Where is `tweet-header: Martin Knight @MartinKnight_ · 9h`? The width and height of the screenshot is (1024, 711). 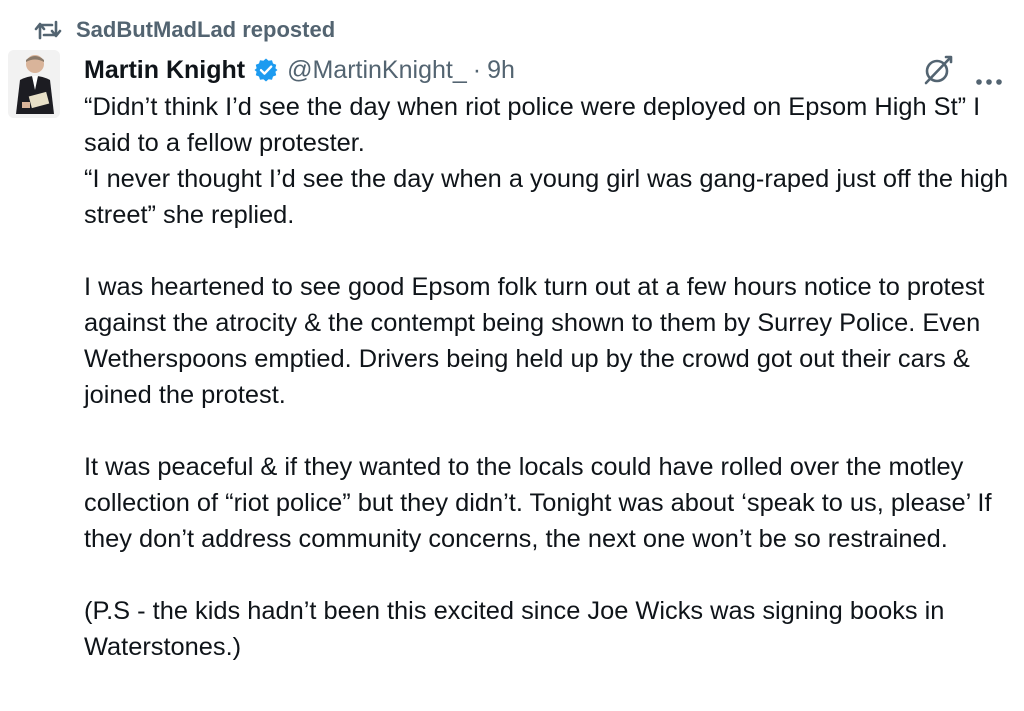 tweet-header: Martin Knight @MartinKnight_ · 9h is located at coordinates (544, 70).